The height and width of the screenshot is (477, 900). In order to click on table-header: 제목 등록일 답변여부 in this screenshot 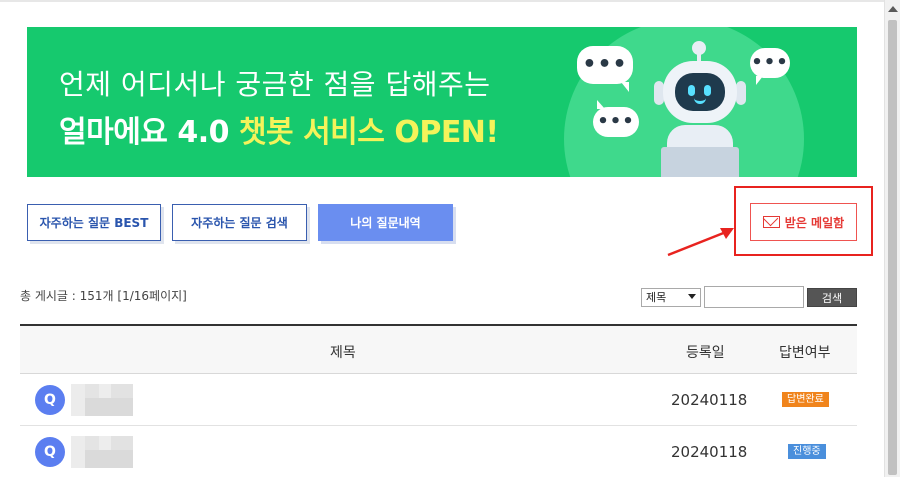, I will do `click(438, 349)`.